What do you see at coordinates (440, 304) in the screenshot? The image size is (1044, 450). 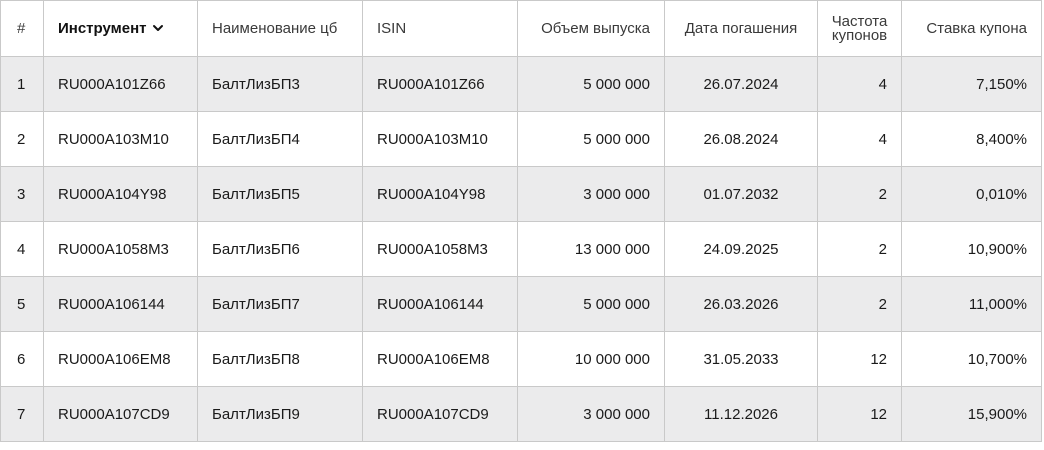 I see `cell-isin: RU000A106144` at bounding box center [440, 304].